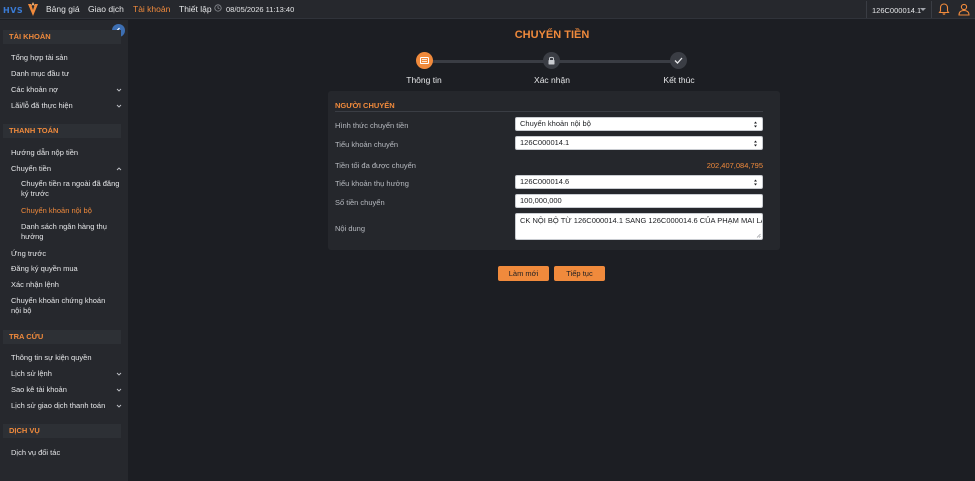 This screenshot has width=975, height=481. What do you see at coordinates (964, 9) in the screenshot?
I see `user-icon` at bounding box center [964, 9].